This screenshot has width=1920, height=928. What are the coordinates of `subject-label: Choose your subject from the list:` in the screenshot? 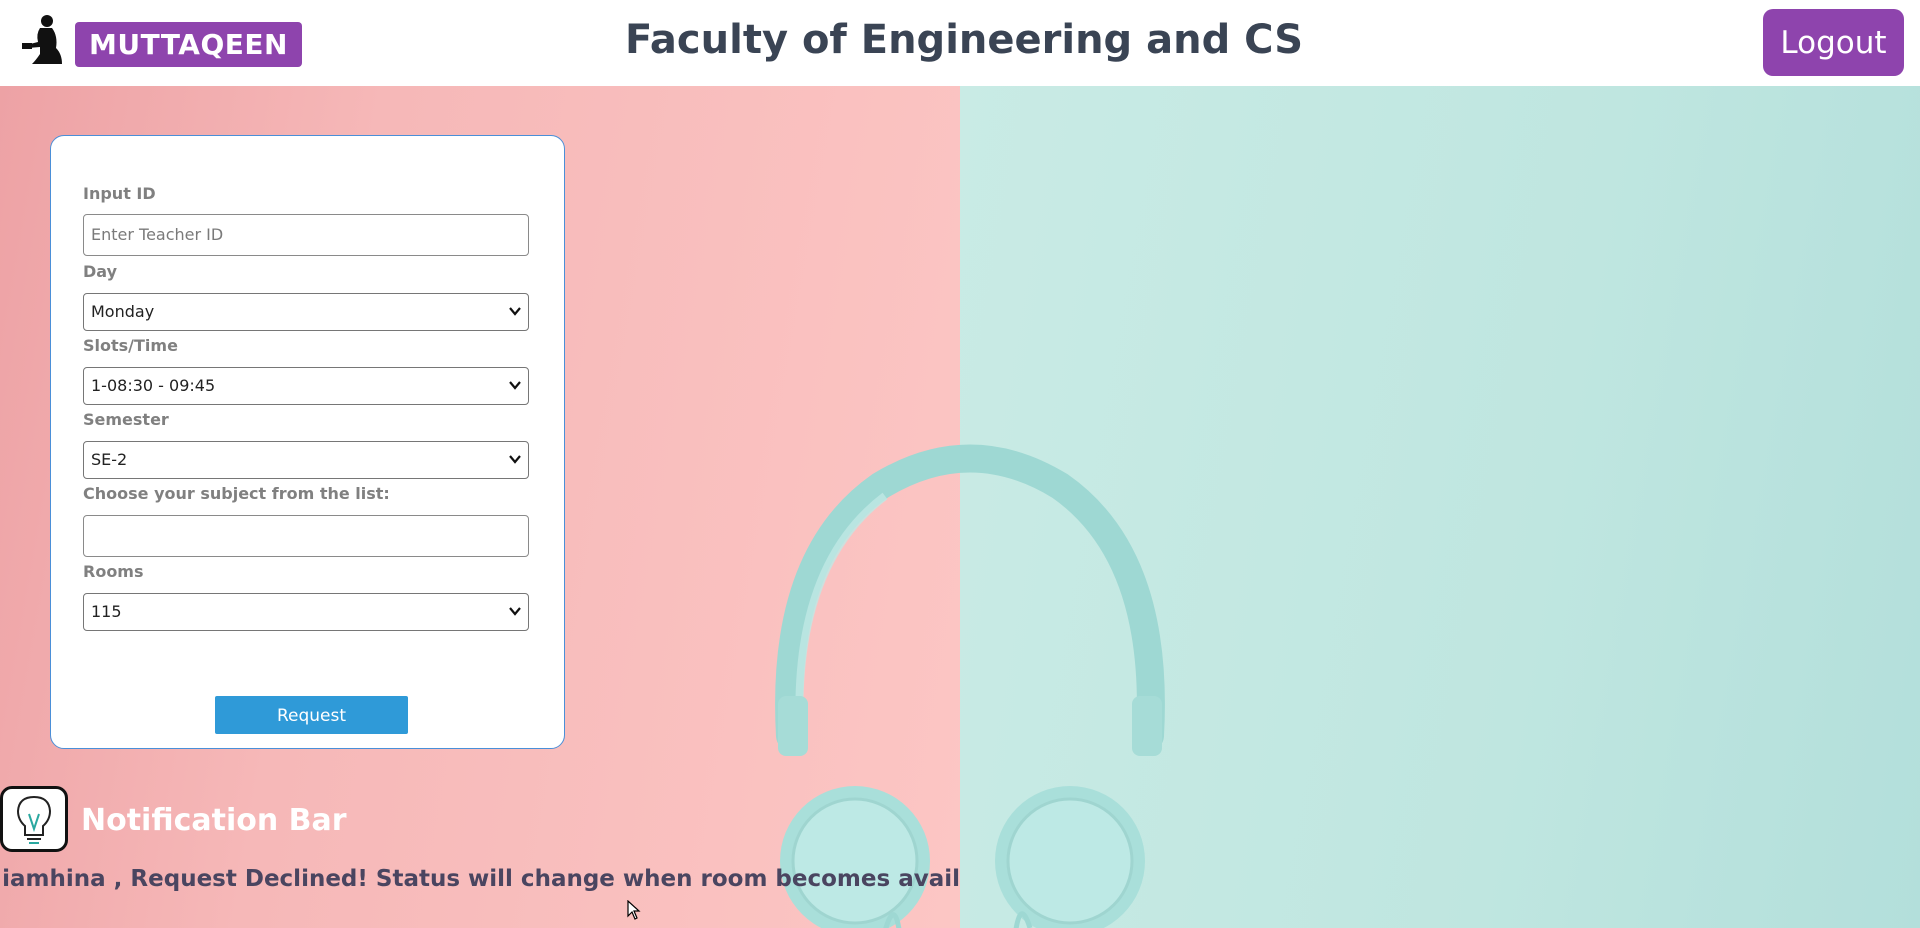 It's located at (236, 493).